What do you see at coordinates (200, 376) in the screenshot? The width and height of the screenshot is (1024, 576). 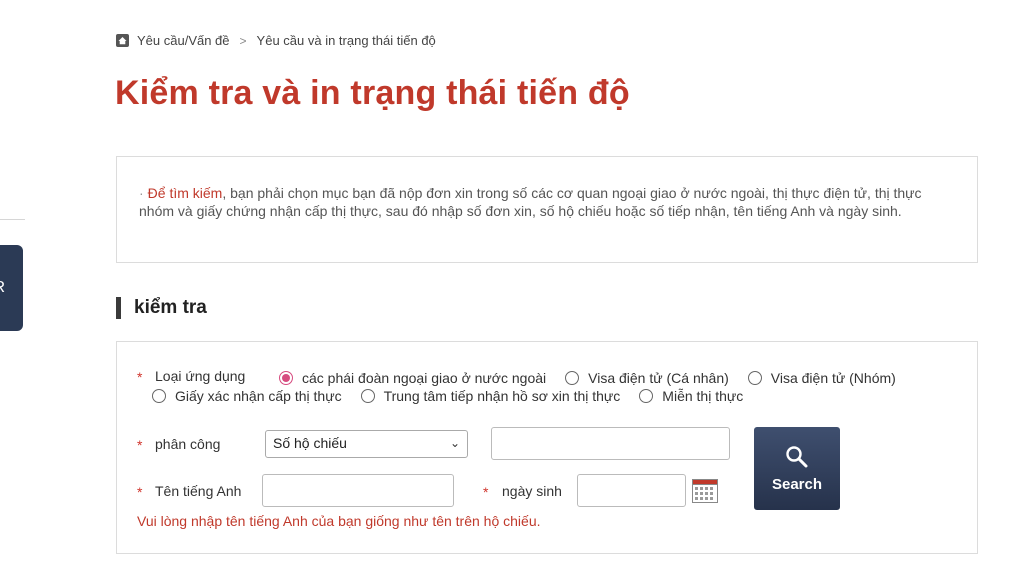 I see `app-type-label: Loại ứng dụng` at bounding box center [200, 376].